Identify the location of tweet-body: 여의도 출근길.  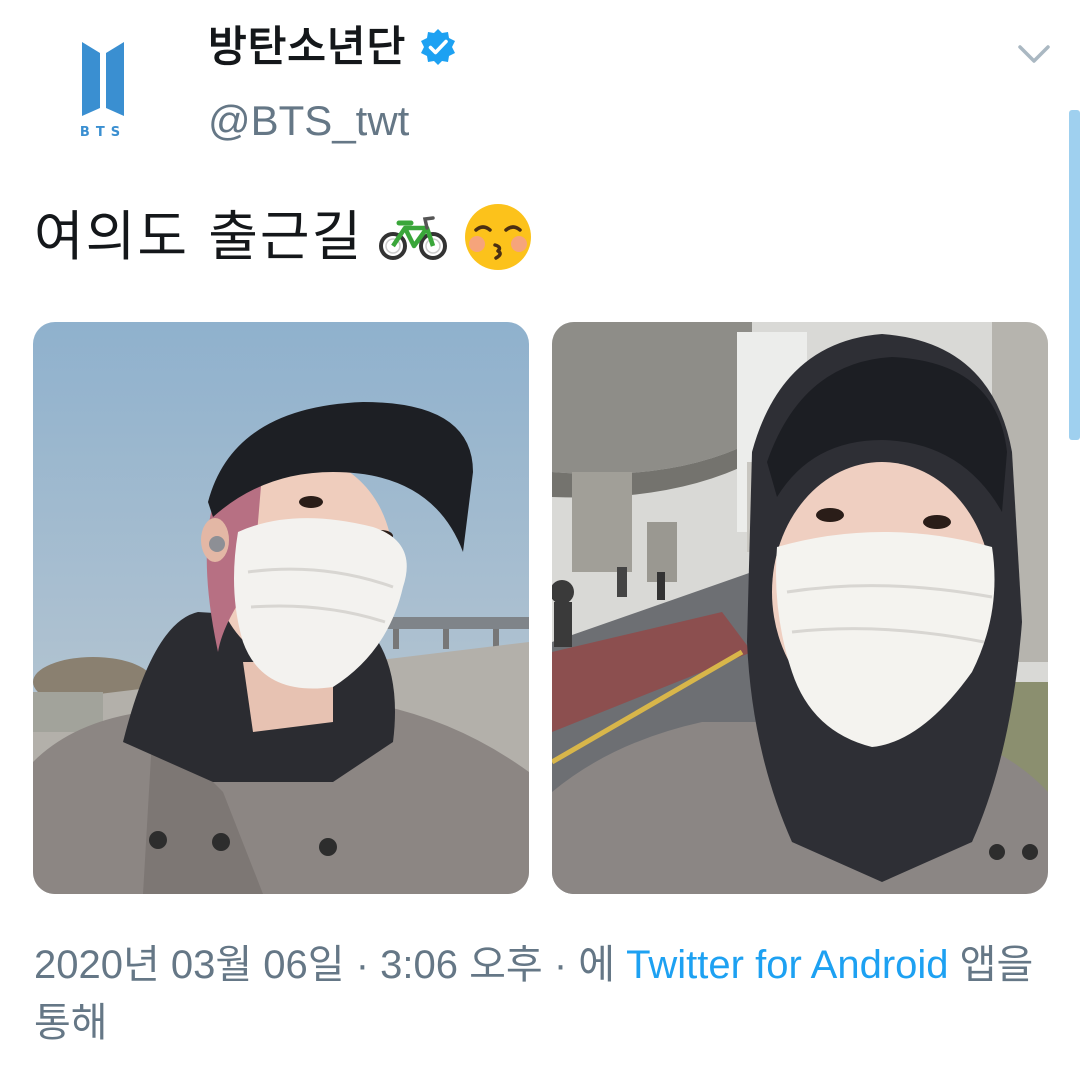
(199, 236).